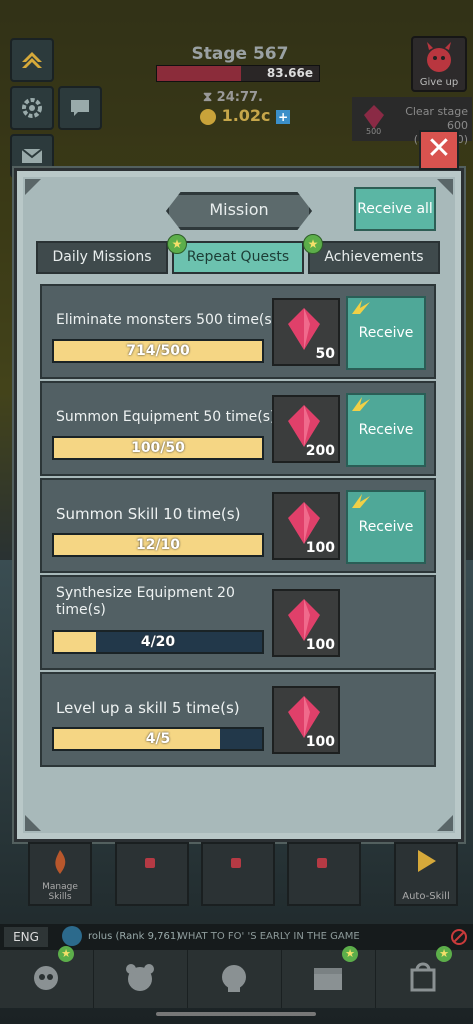 This screenshot has width=473, height=1024. I want to click on close-icon: ✕, so click(439, 148).